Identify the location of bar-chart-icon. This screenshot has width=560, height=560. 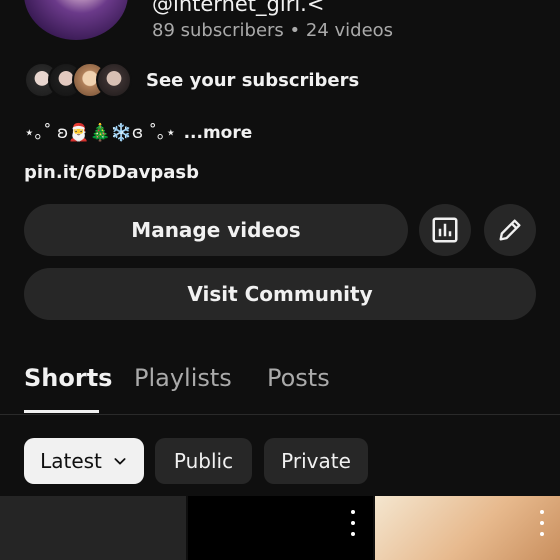
(445, 230).